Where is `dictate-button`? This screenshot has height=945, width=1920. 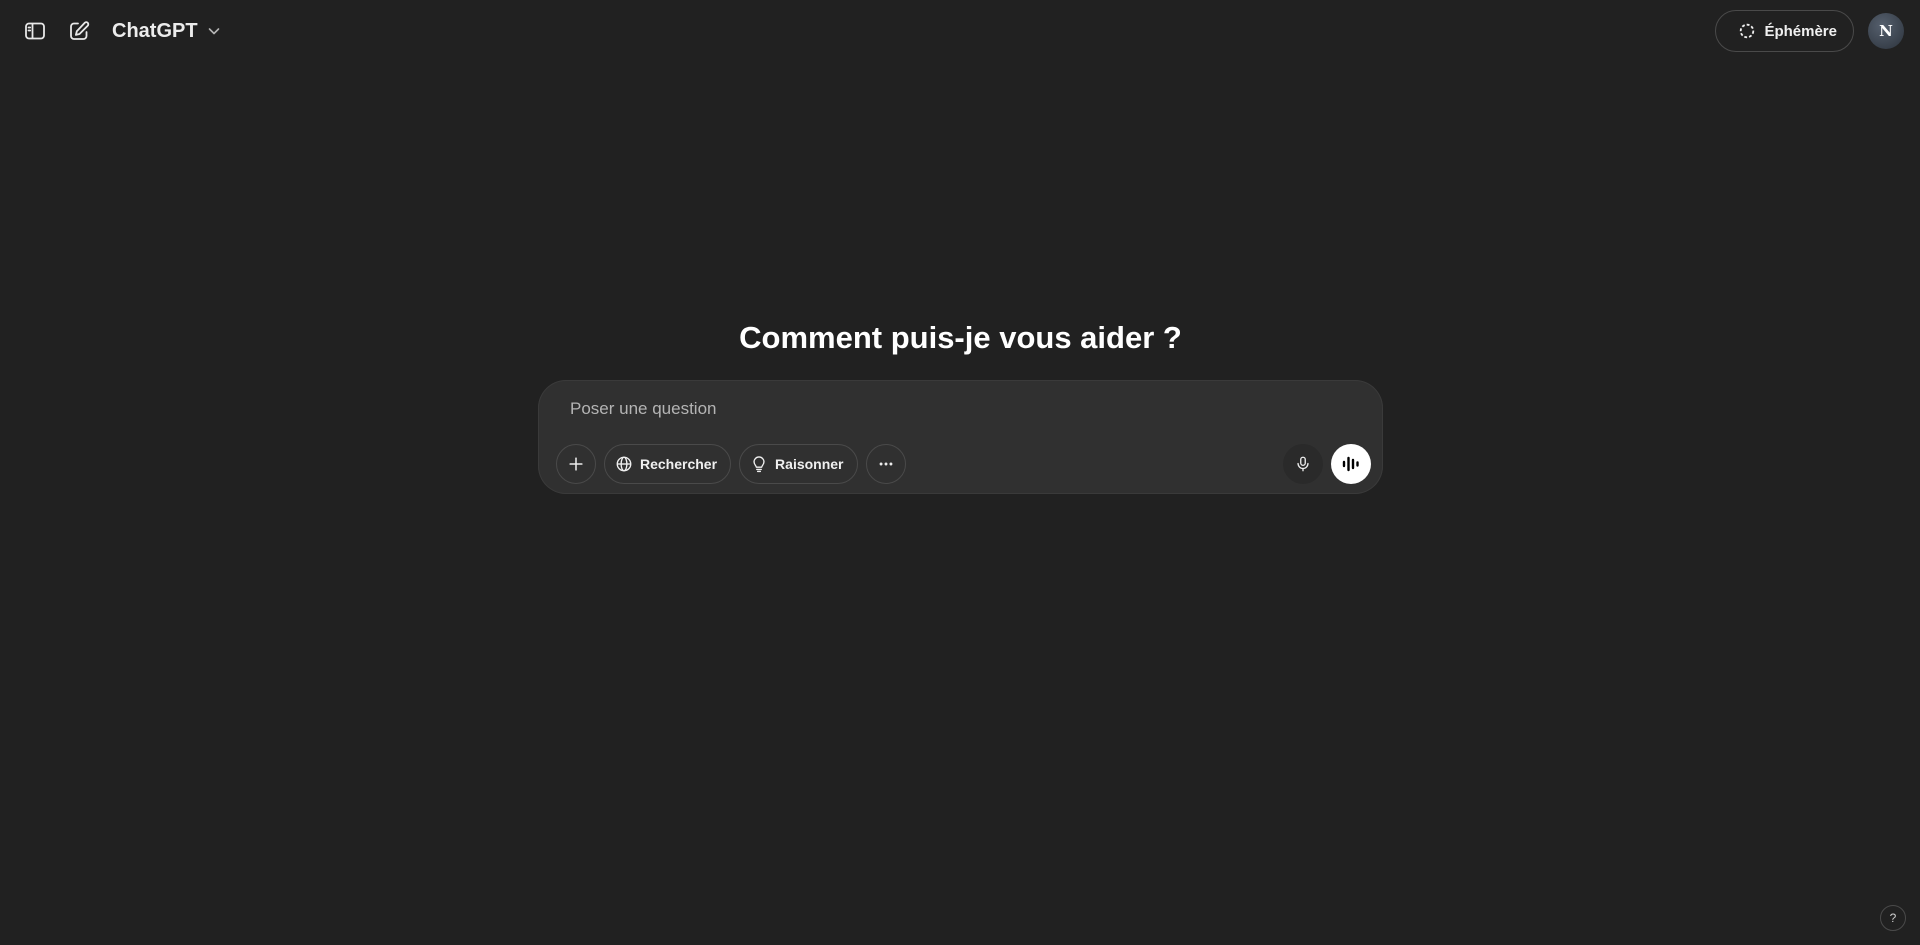 dictate-button is located at coordinates (1303, 464).